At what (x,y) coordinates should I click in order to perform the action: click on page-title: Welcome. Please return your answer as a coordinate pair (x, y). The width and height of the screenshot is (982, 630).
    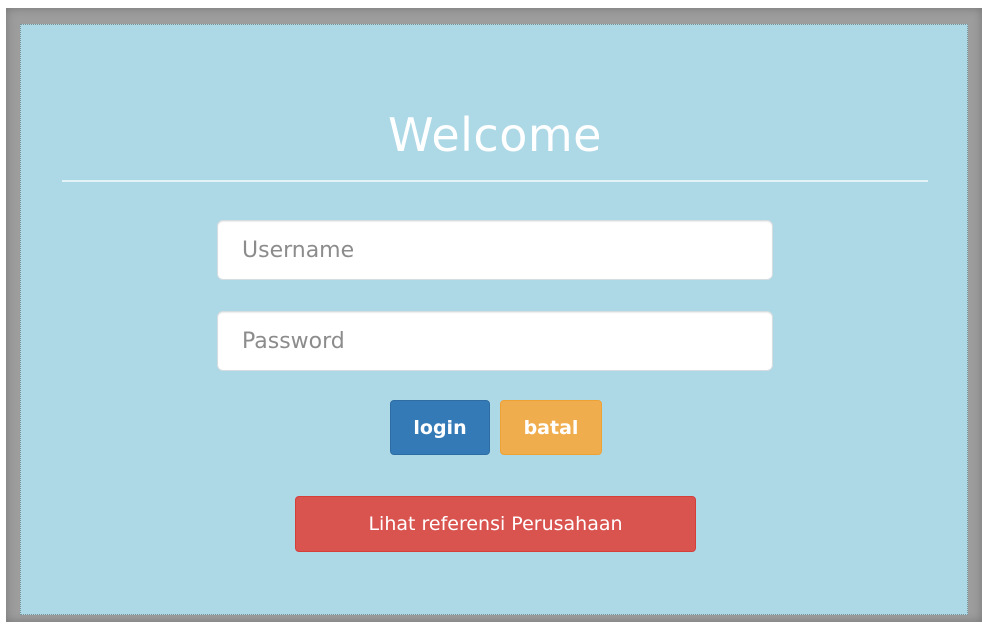
    Looking at the image, I should click on (495, 135).